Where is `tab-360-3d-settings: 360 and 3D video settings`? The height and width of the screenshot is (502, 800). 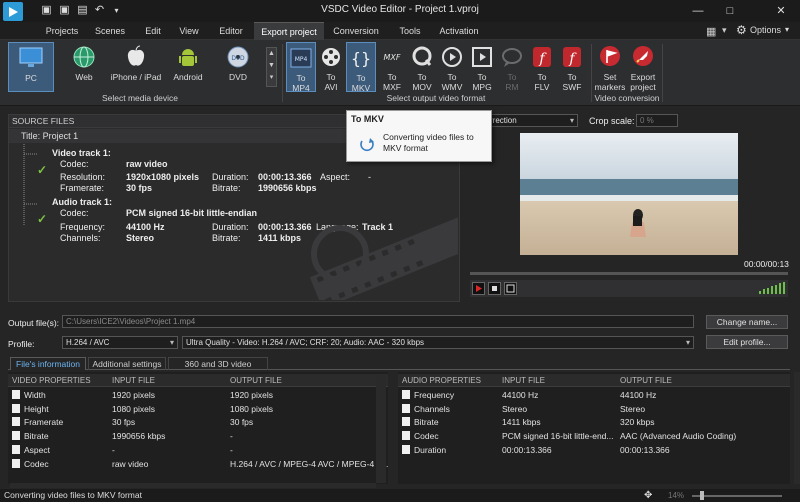
tab-360-3d-settings: 360 and 3D video settings is located at coordinates (218, 369).